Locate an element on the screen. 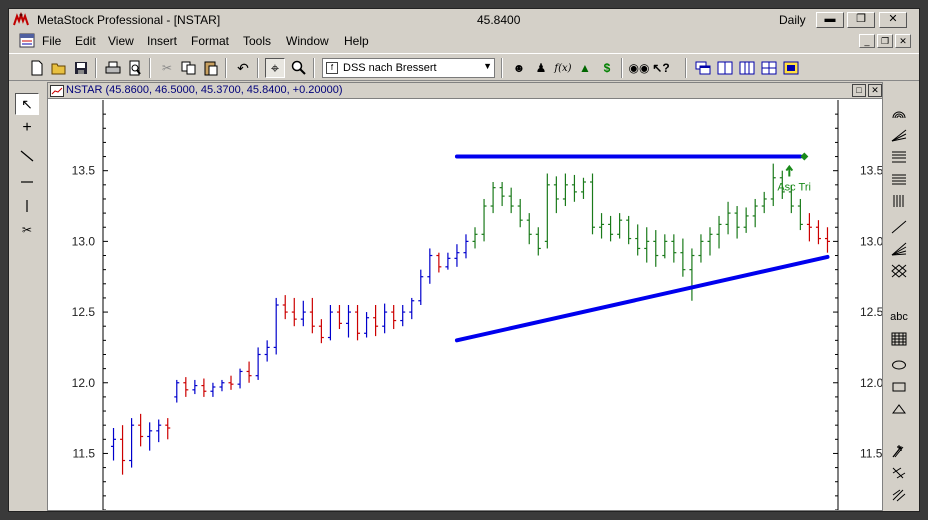 The width and height of the screenshot is (928, 520). cut-button: ✂ is located at coordinates (167, 68).